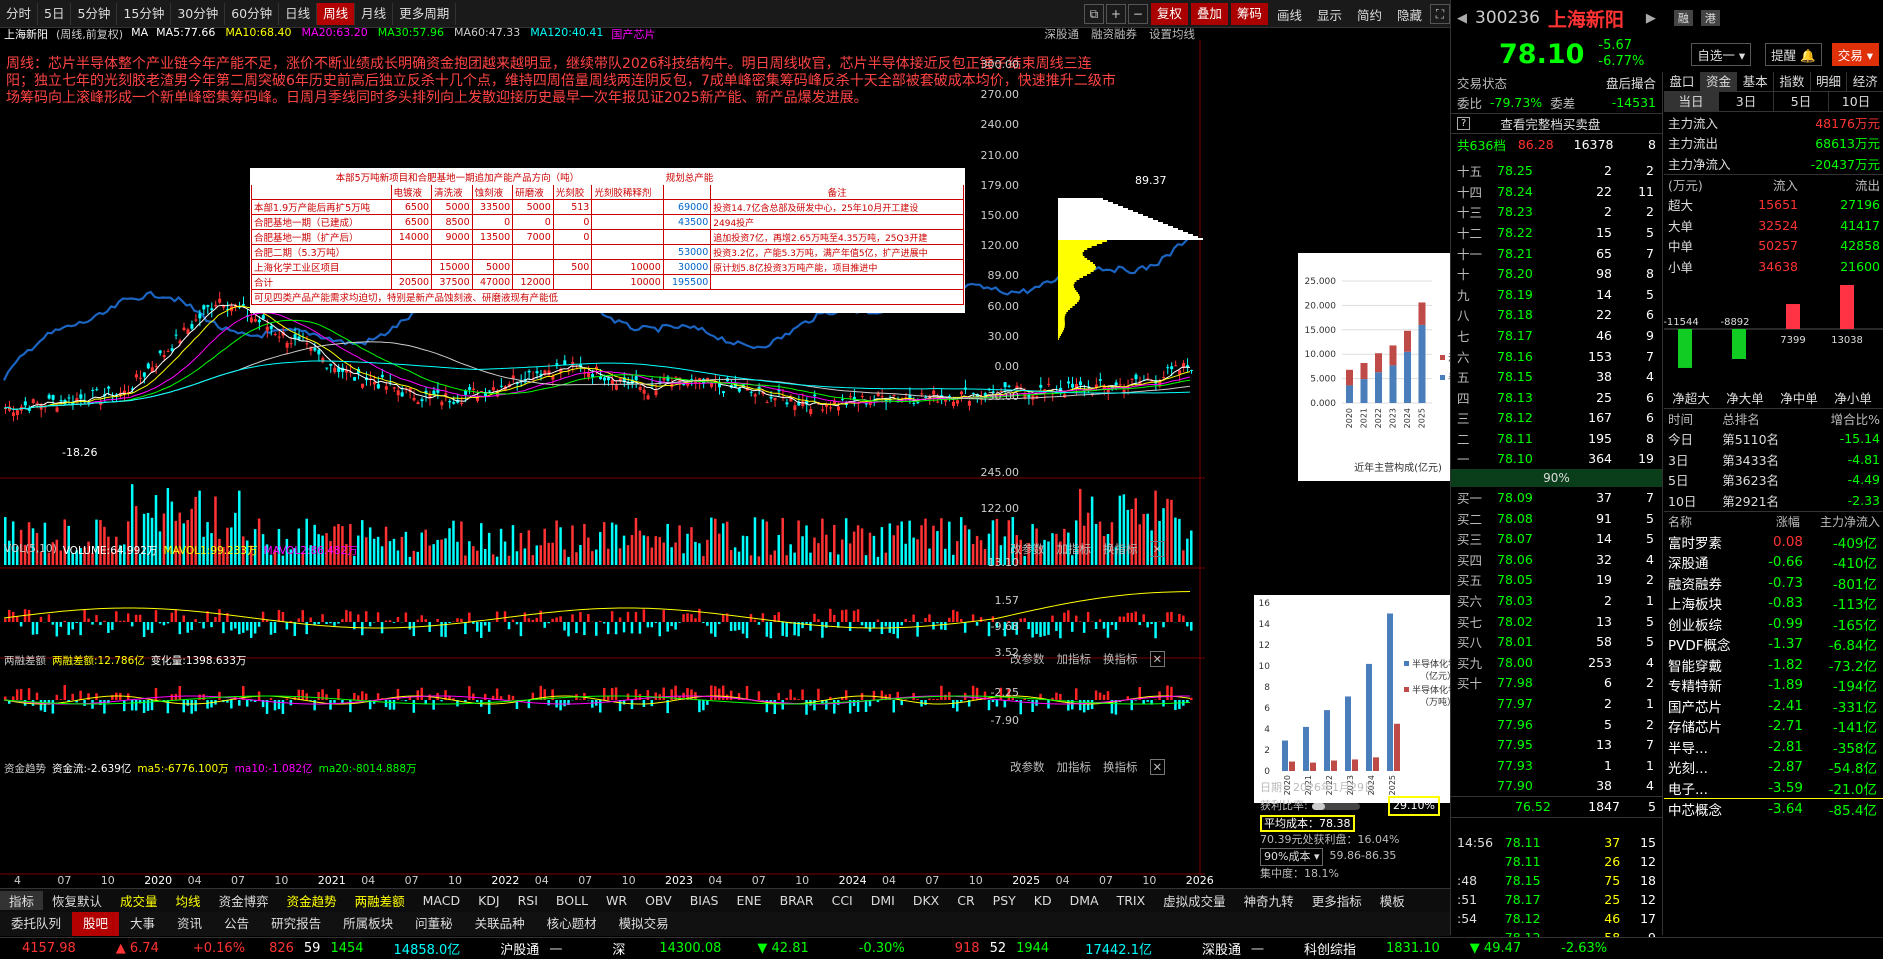 This screenshot has width=1883, height=959. Describe the element at coordinates (188, 900) in the screenshot. I see `indicator-tab-3: 均线` at that location.